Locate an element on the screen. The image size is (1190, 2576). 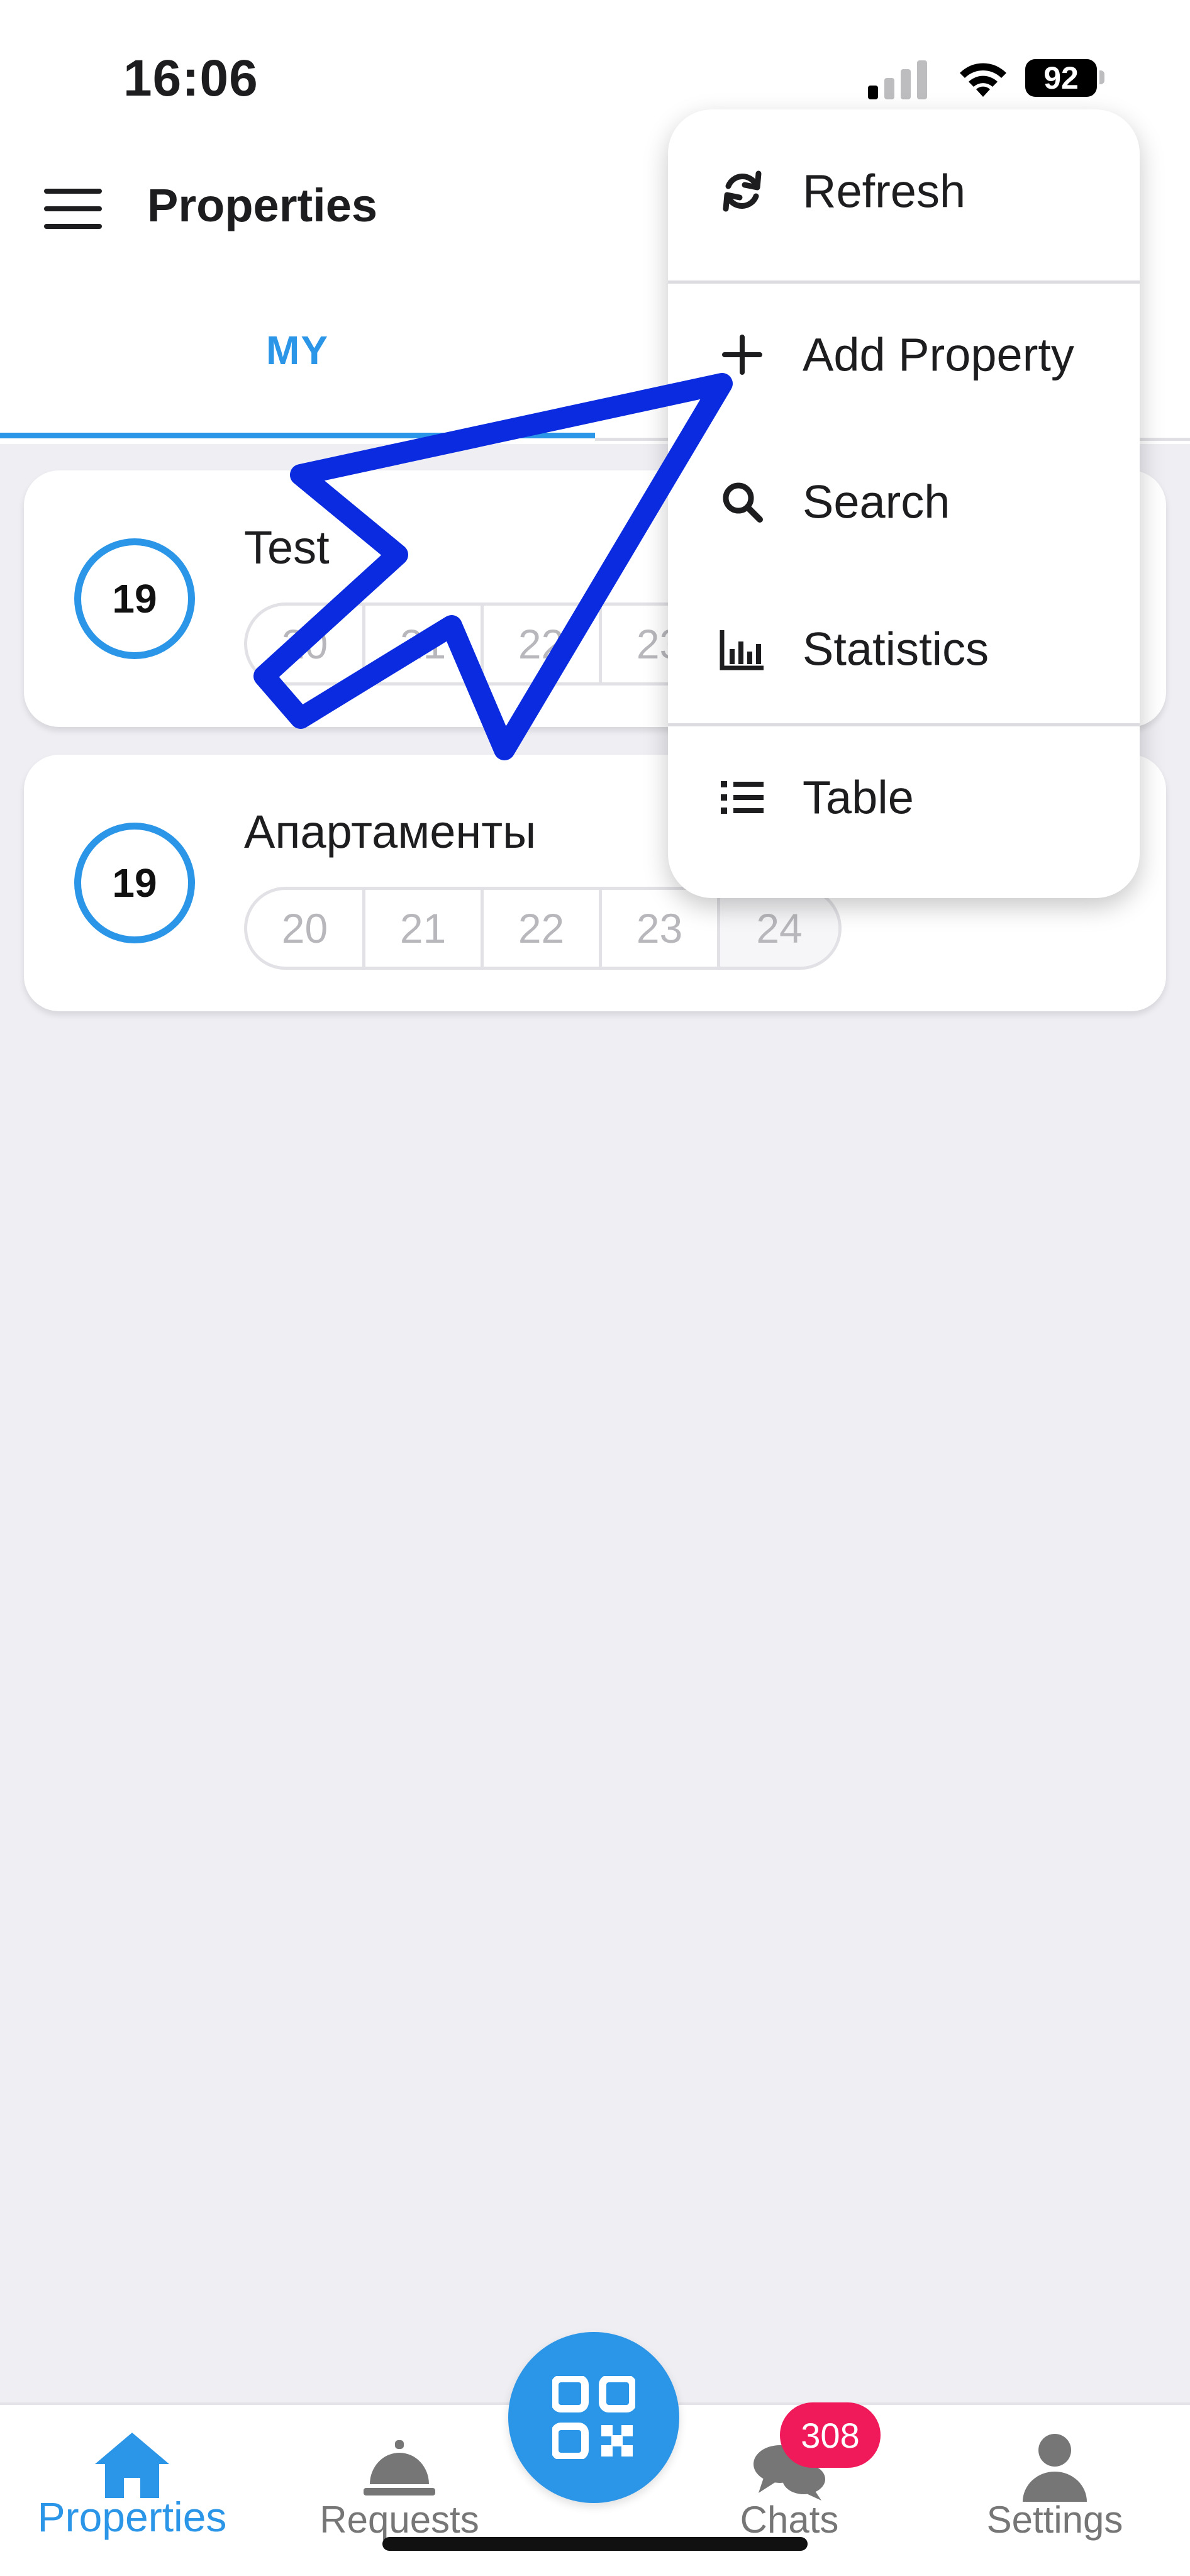
menu-item-label: Search is located at coordinates (876, 501).